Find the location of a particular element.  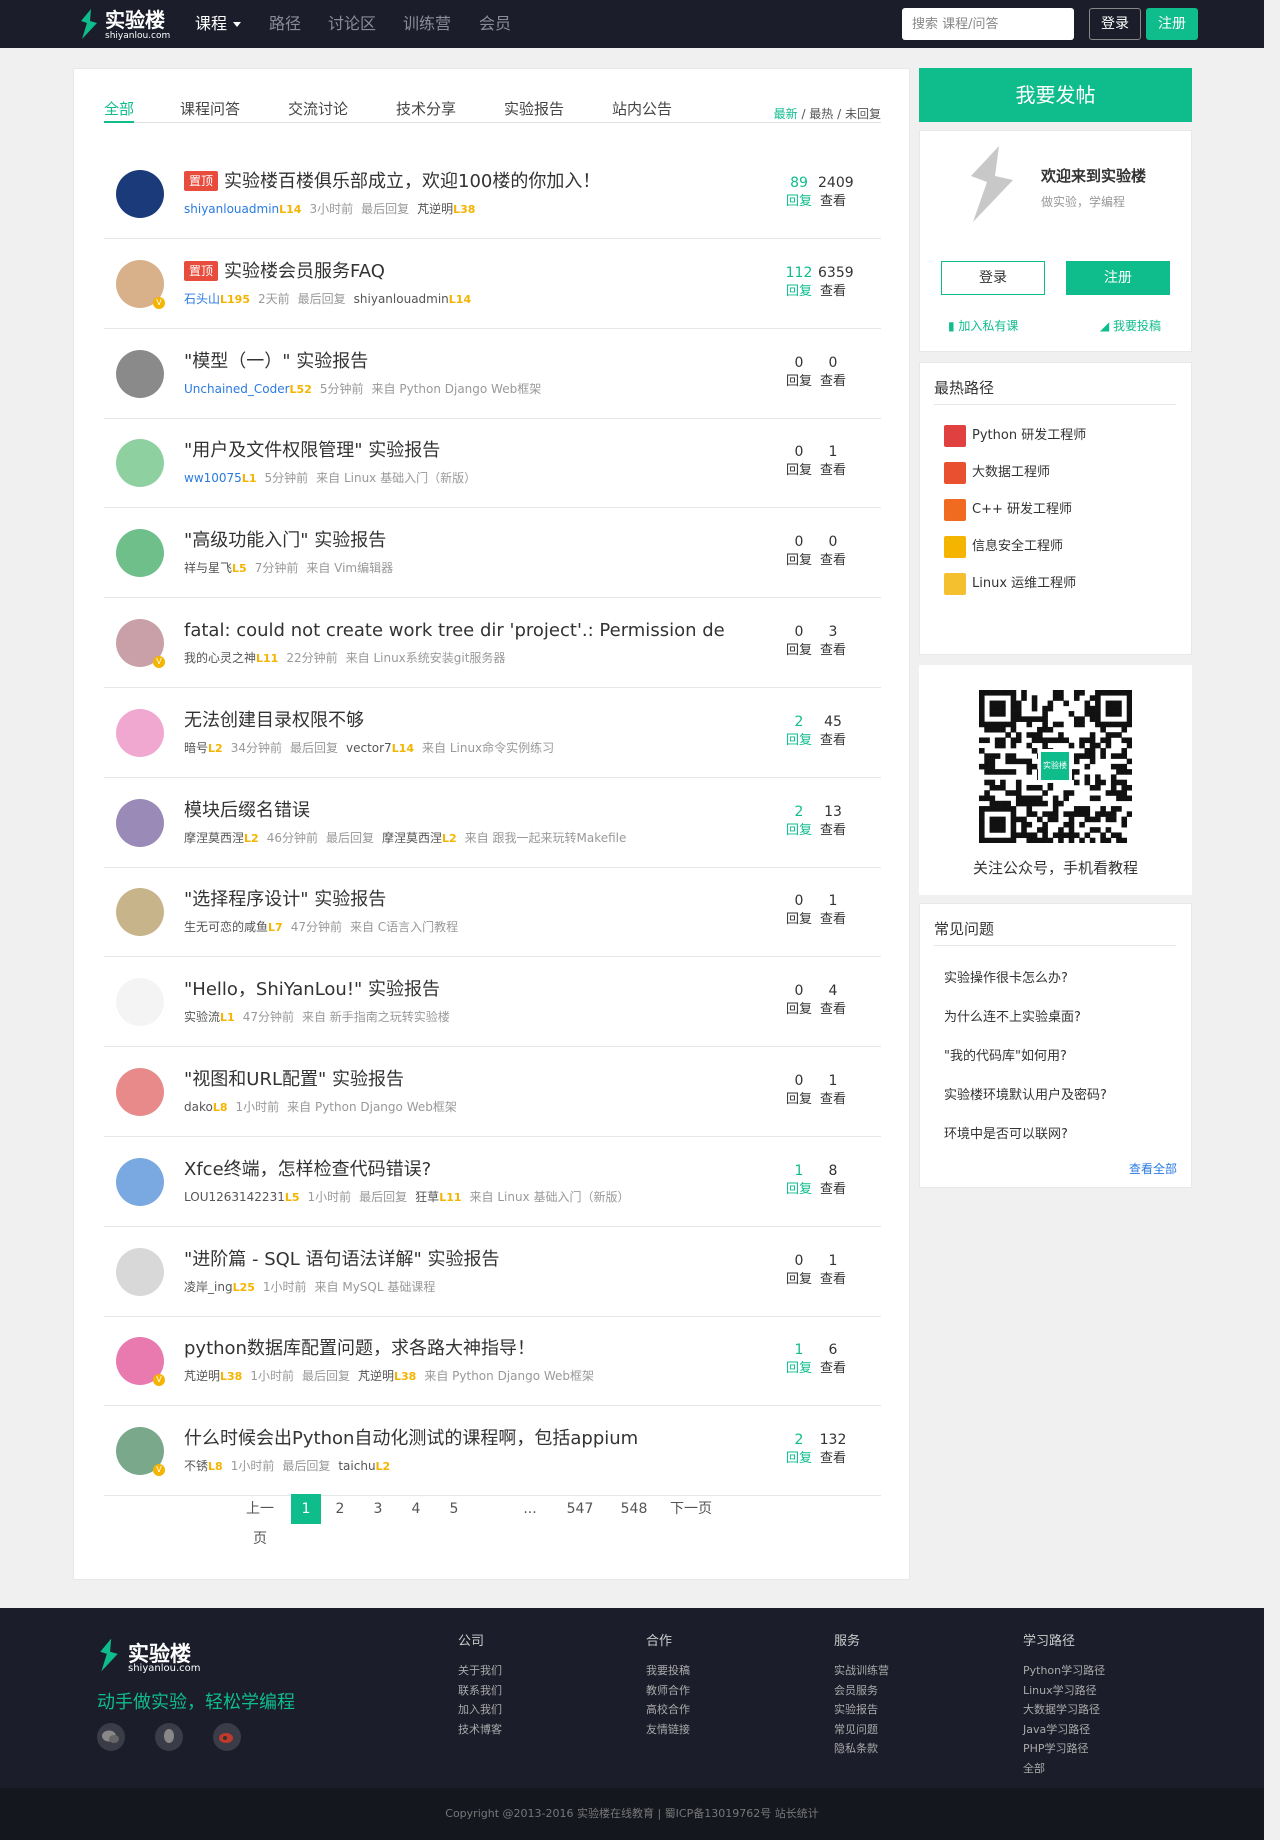

wechat-icon is located at coordinates (111, 1737).